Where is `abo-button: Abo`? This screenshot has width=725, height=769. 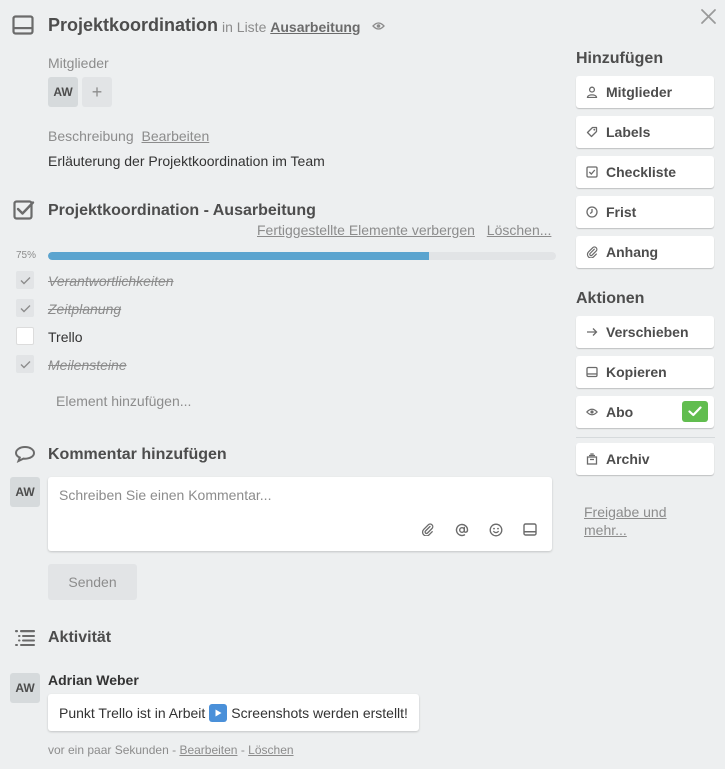 abo-button: Abo is located at coordinates (645, 412).